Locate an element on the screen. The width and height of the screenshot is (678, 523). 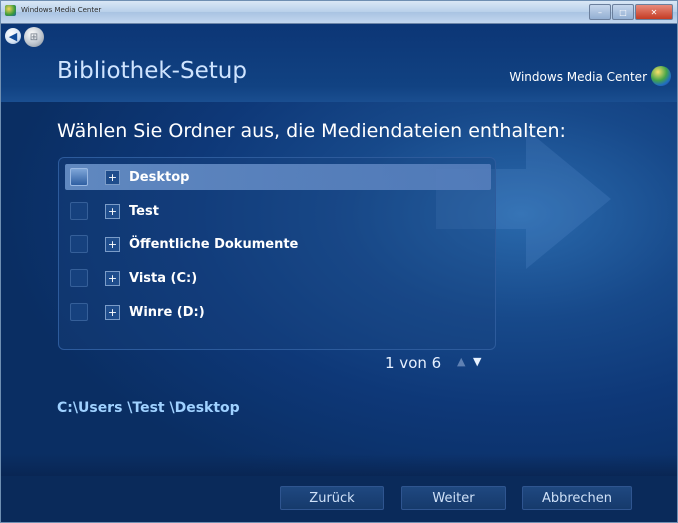
close-button: ✕ is located at coordinates (654, 12).